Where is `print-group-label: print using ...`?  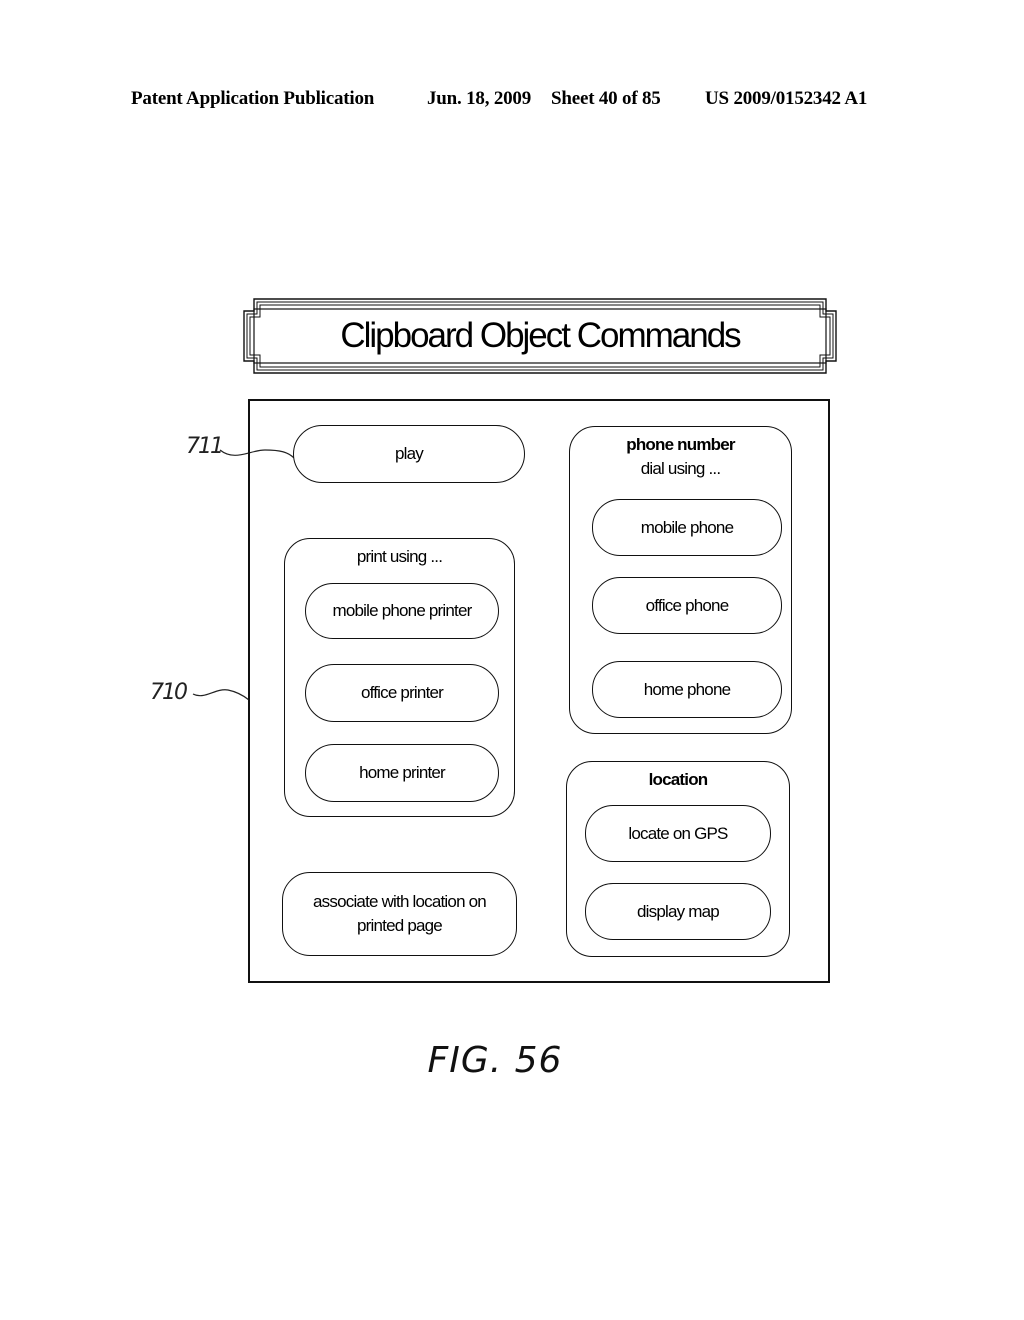 print-group-label: print using ... is located at coordinates (399, 556).